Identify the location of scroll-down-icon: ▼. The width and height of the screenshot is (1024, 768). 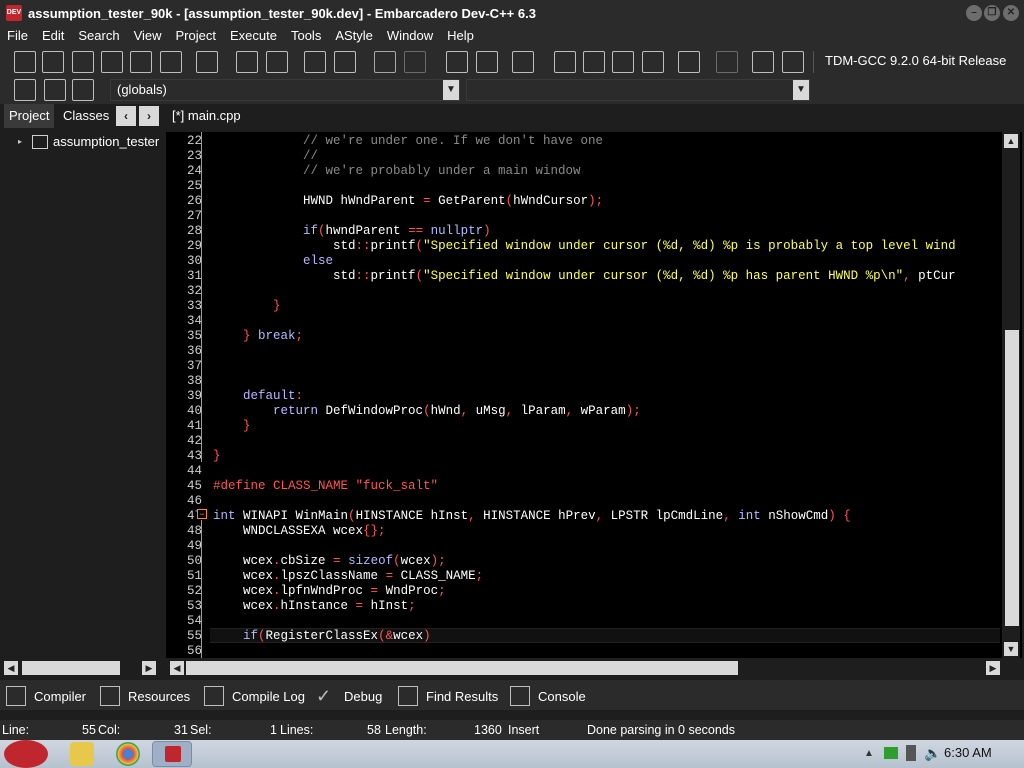
(1011, 649).